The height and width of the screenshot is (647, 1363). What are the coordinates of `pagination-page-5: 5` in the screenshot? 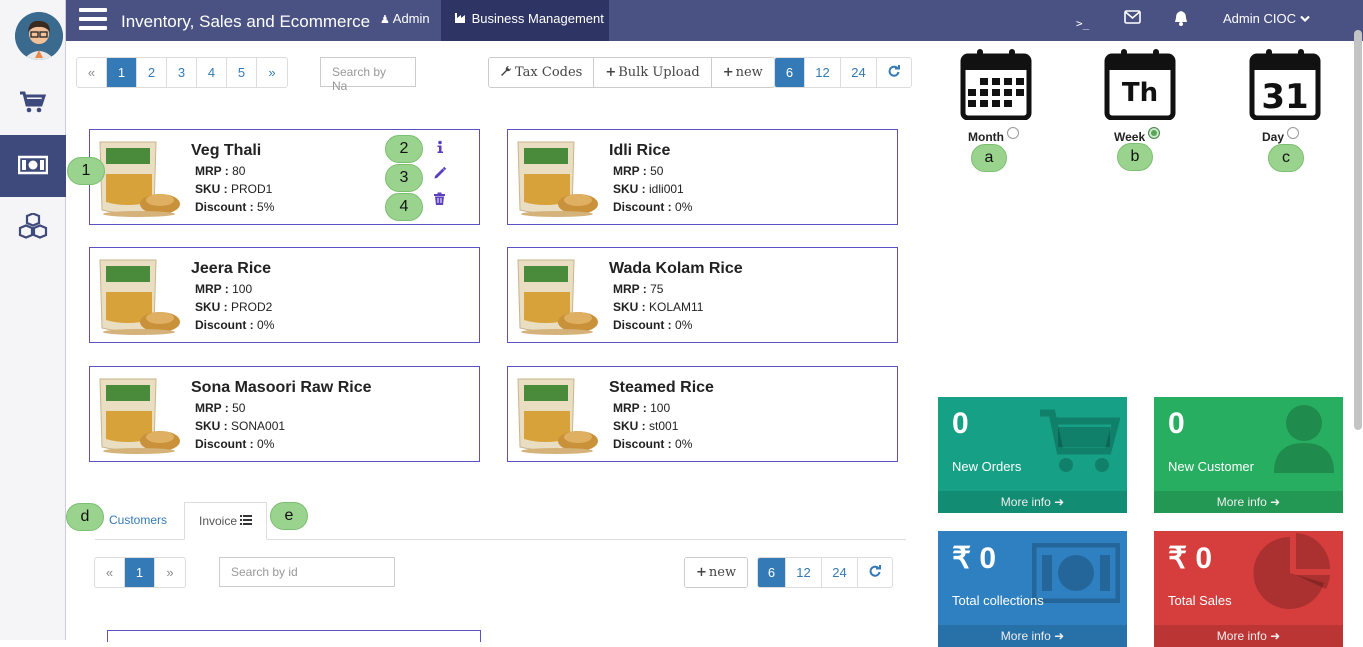 It's located at (242, 72).